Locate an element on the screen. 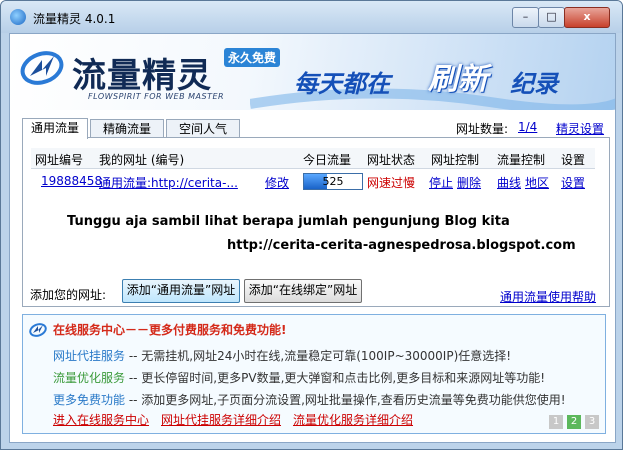  add-general-traffic-button: 添加“通用流量”网址 is located at coordinates (181, 291).